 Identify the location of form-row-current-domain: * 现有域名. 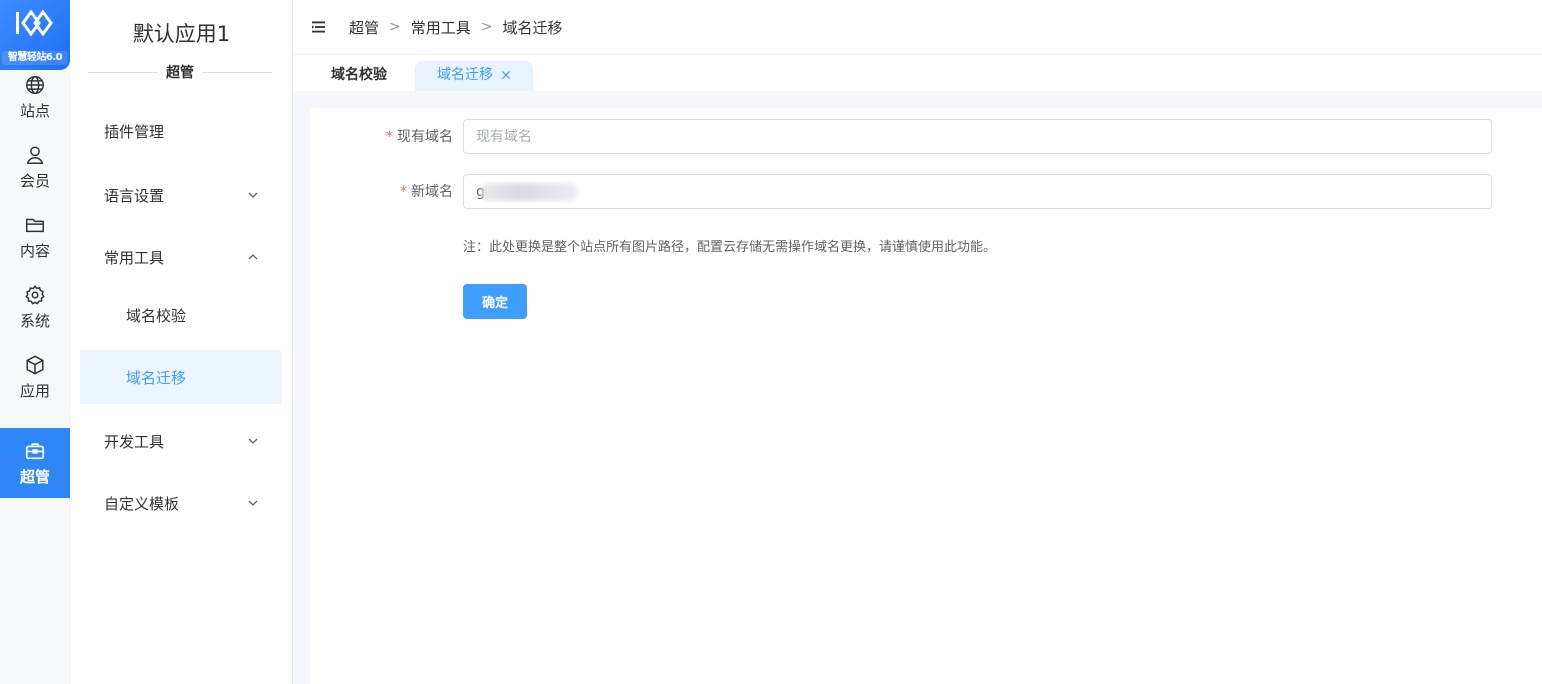
(926, 137).